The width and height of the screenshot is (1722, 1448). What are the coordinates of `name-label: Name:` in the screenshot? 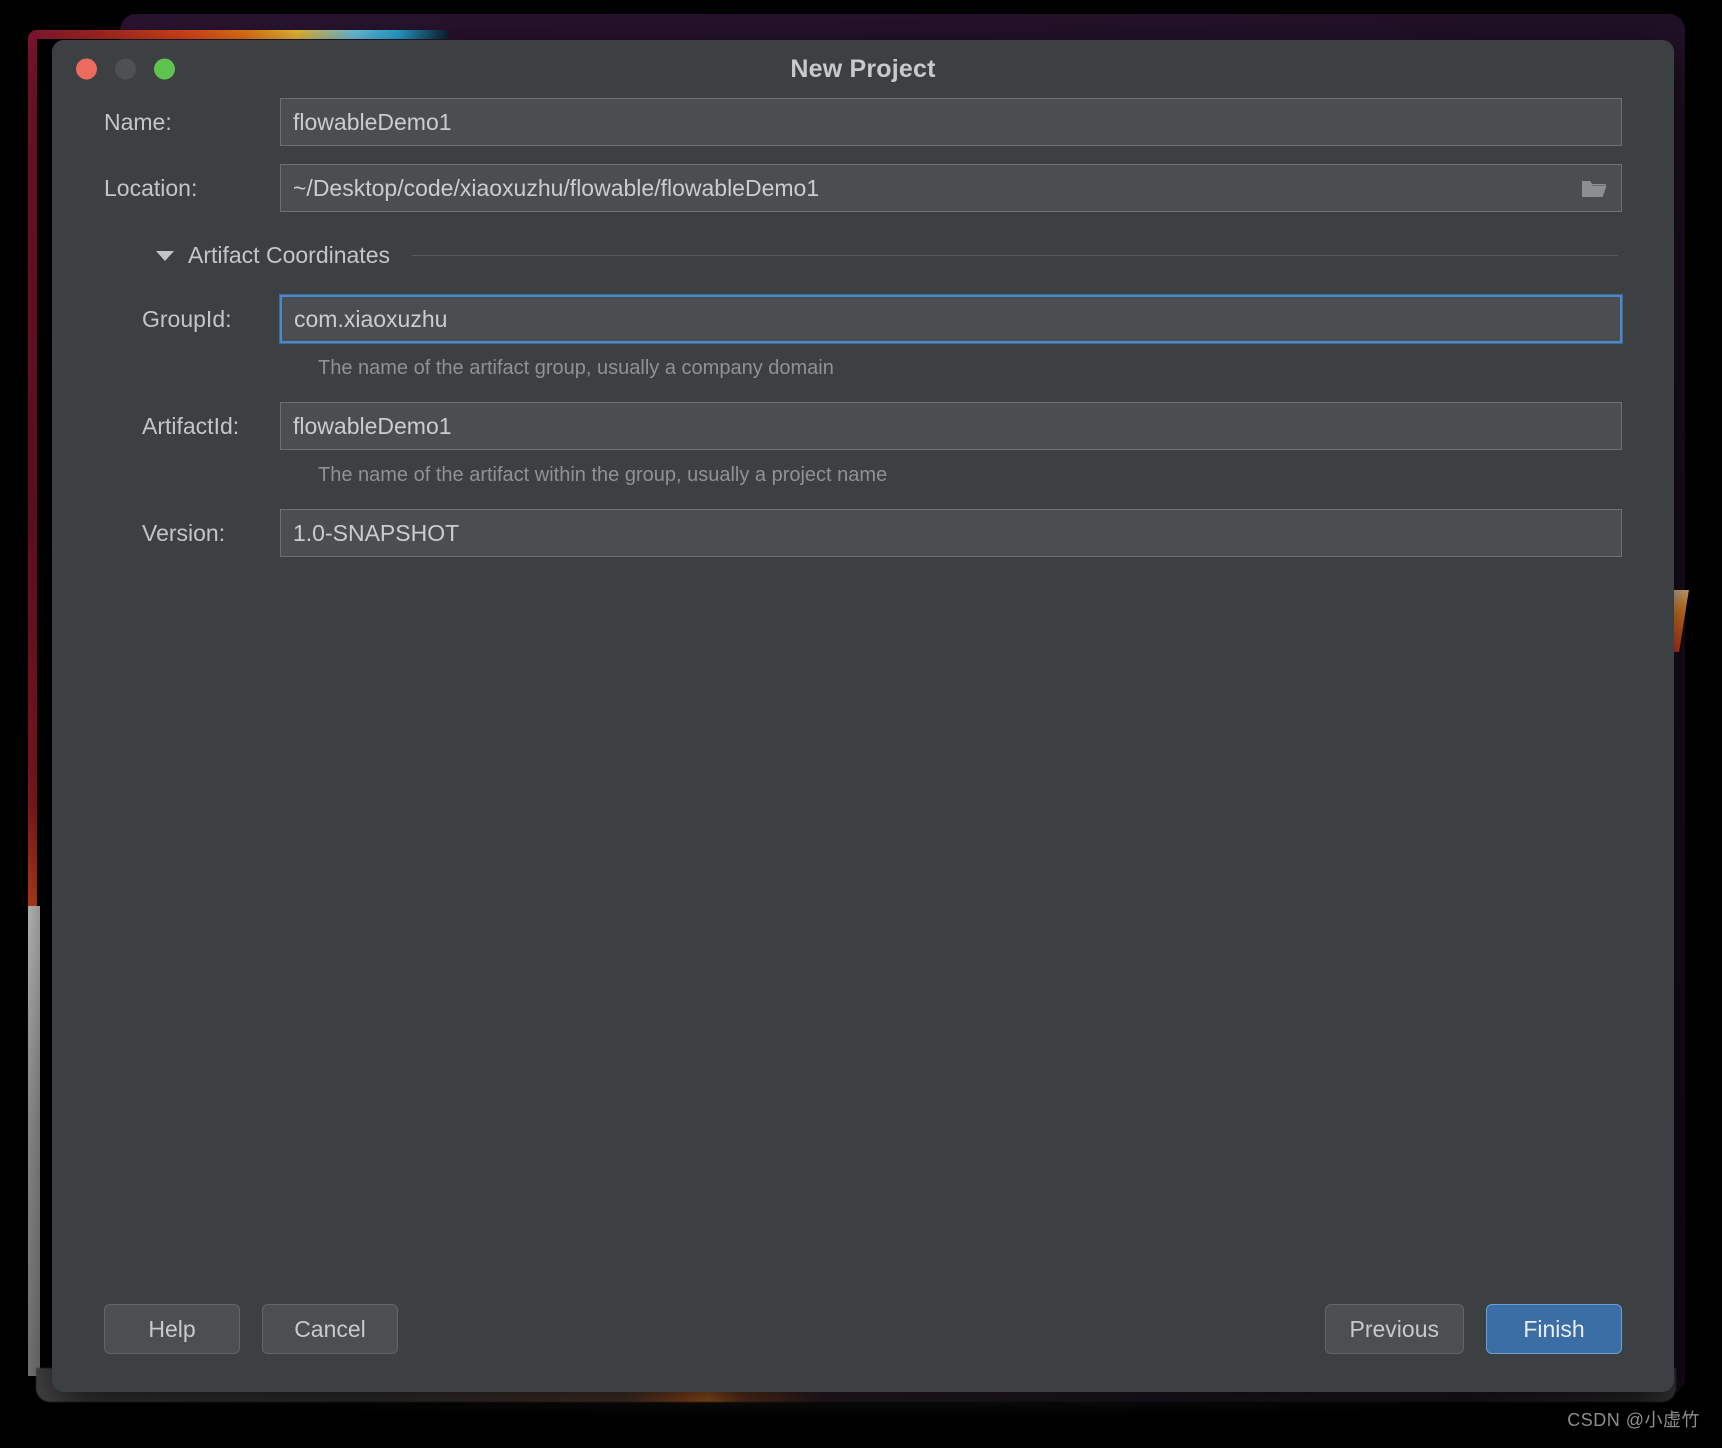 It's located at (138, 121).